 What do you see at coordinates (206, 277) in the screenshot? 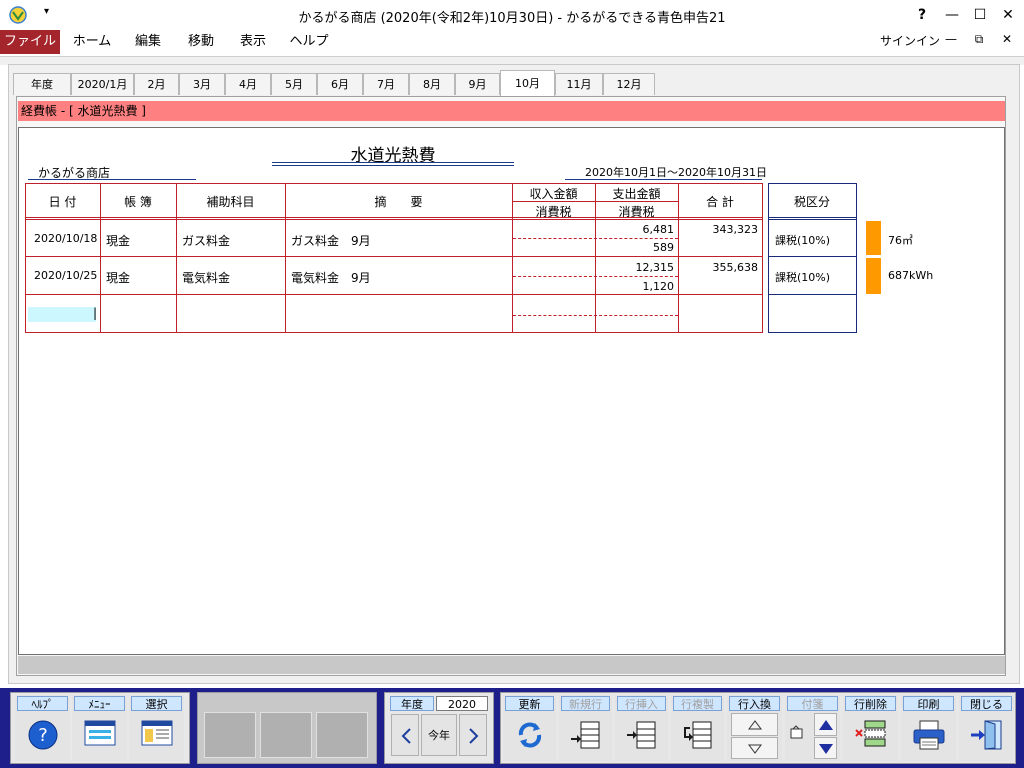
I see `row2-sub-account: 電気料金` at bounding box center [206, 277].